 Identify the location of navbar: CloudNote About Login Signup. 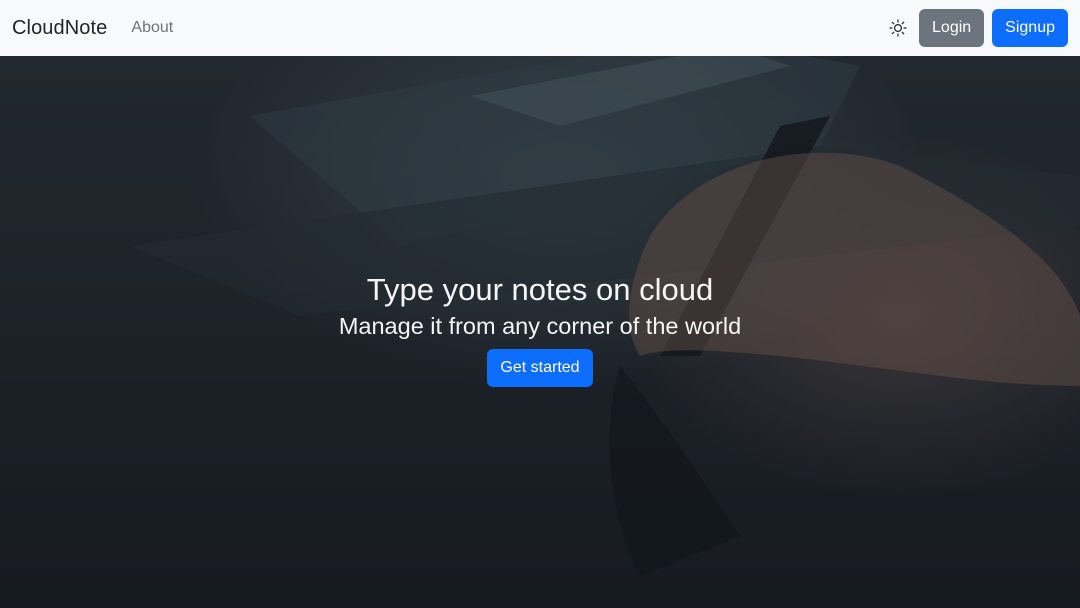
(540, 28).